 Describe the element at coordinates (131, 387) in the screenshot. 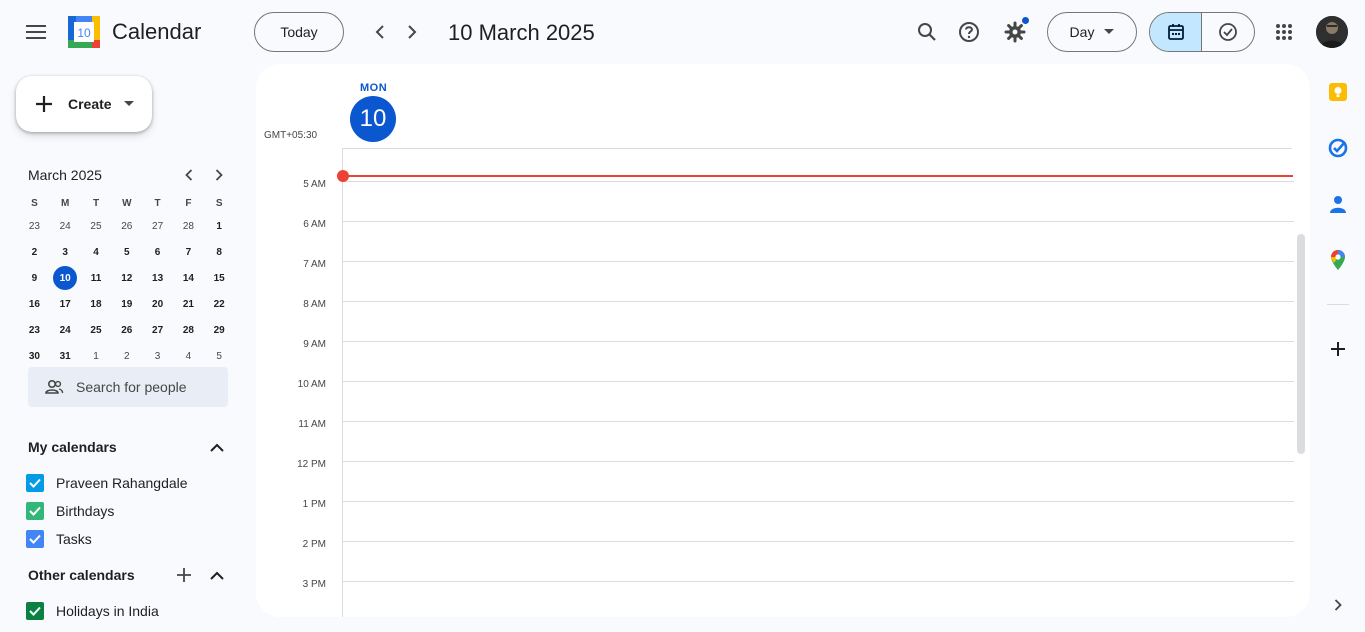

I see `search-people-placeholder: Search for people` at that location.